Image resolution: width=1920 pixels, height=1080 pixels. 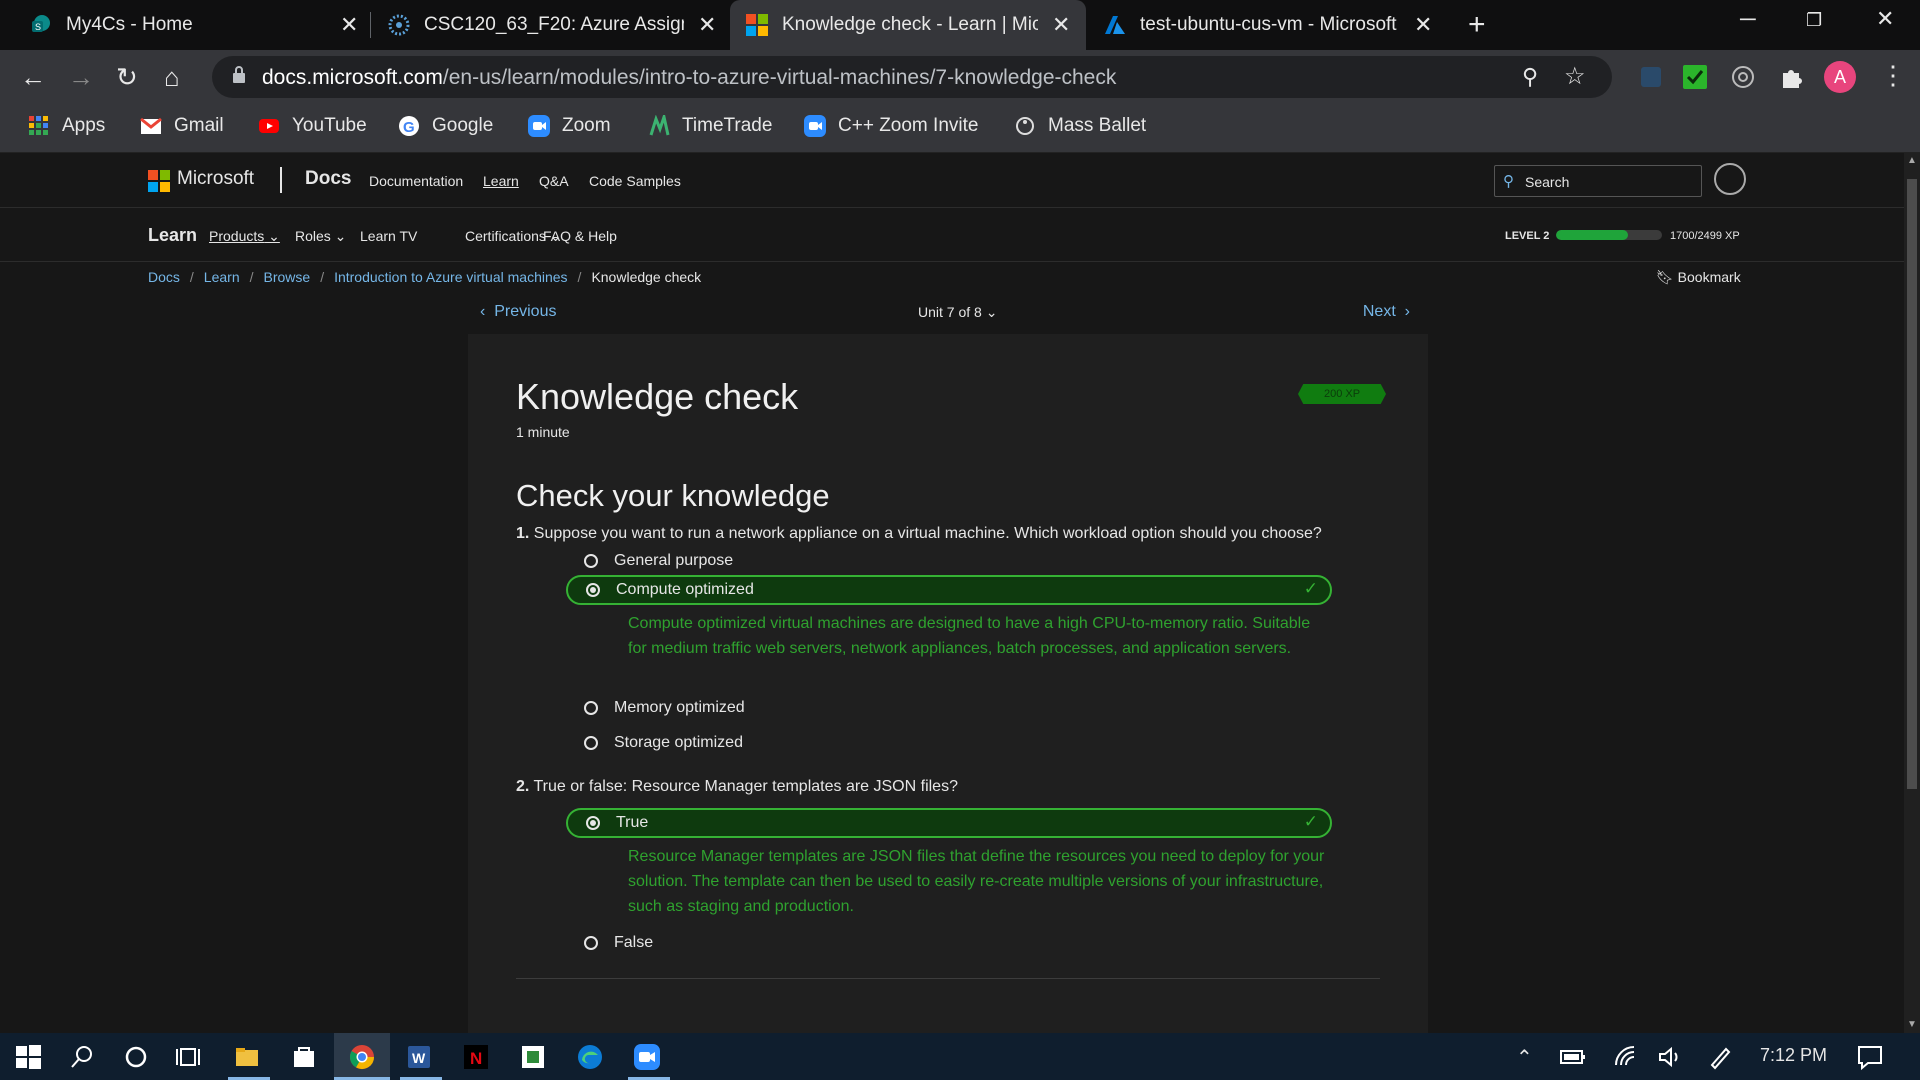 What do you see at coordinates (1893, 75) in the screenshot?
I see `menu-kebab-icon: ⋮` at bounding box center [1893, 75].